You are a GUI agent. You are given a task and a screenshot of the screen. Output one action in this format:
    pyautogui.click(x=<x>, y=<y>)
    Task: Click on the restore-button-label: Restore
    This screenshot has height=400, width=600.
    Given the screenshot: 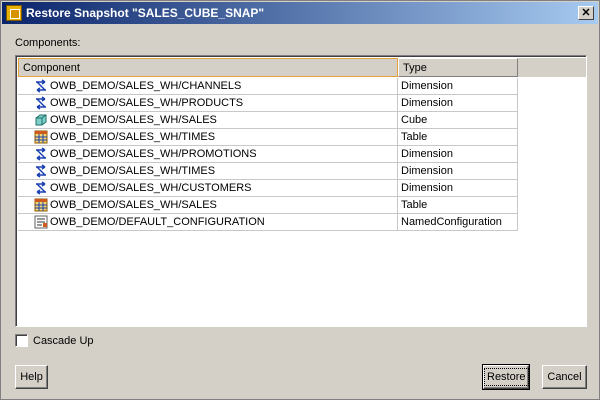 What is the action you would take?
    pyautogui.click(x=506, y=377)
    